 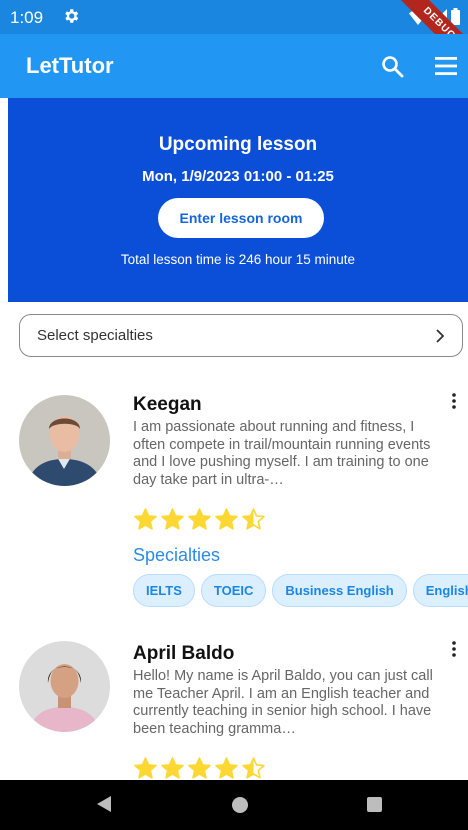 I want to click on home-icon, so click(x=240, y=805).